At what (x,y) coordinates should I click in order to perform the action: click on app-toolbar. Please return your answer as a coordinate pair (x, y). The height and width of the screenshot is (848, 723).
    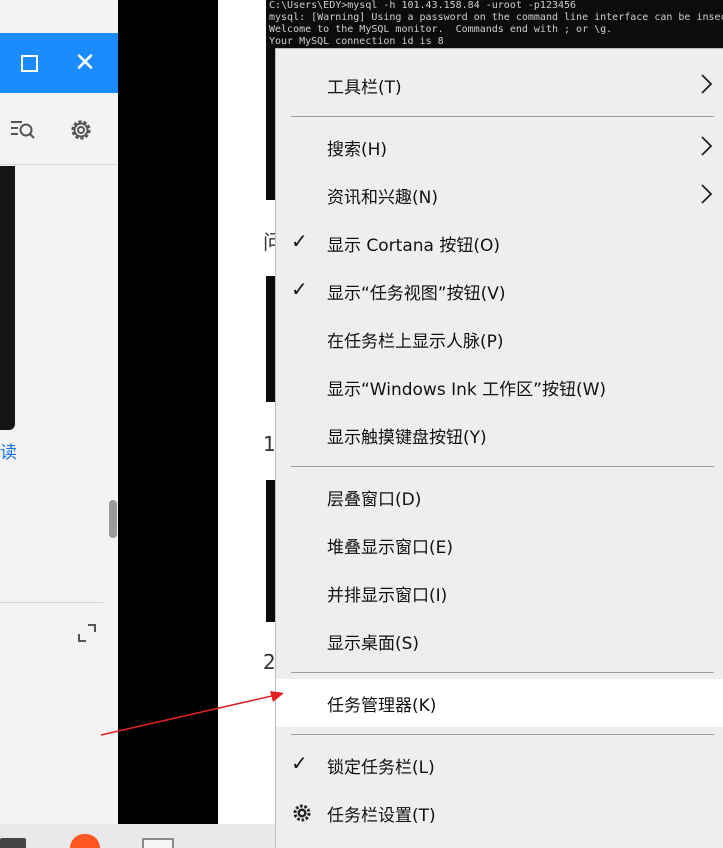
    Looking at the image, I should click on (59, 129).